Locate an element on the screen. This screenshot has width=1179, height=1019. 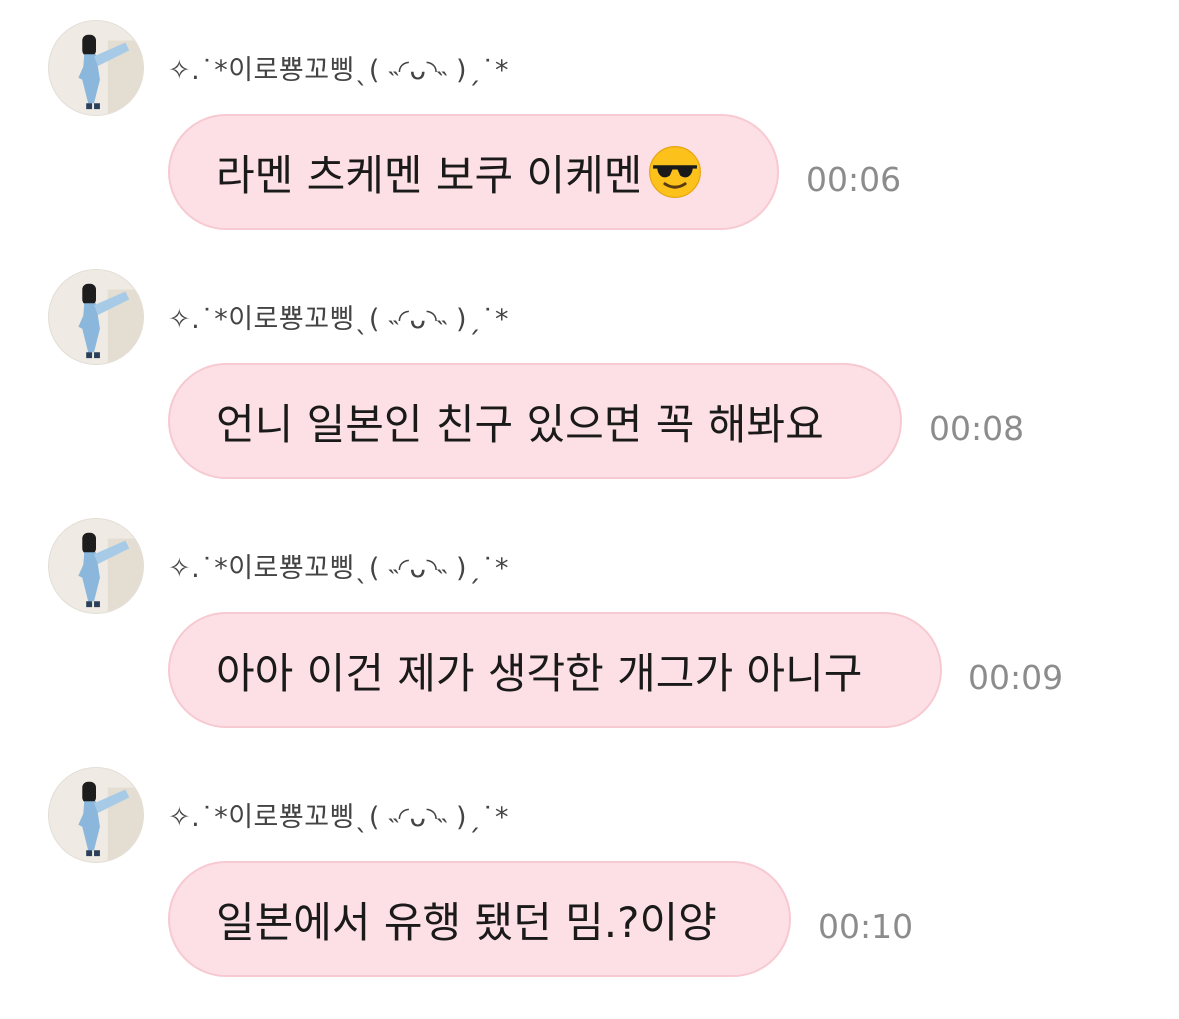
message-time: 00:08 is located at coordinates (977, 428).